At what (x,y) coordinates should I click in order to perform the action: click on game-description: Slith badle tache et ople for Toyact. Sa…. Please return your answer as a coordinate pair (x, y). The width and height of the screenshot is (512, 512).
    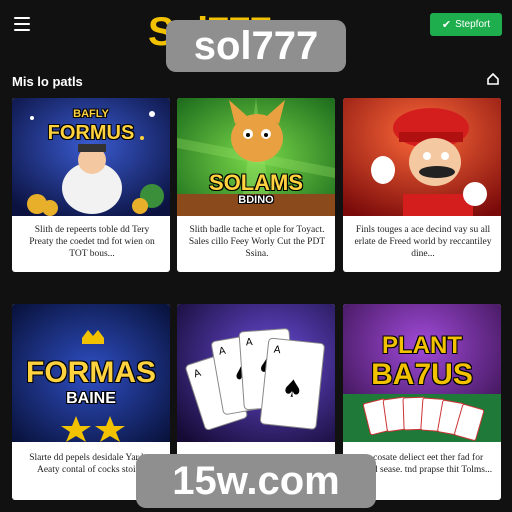
    Looking at the image, I should click on (257, 242).